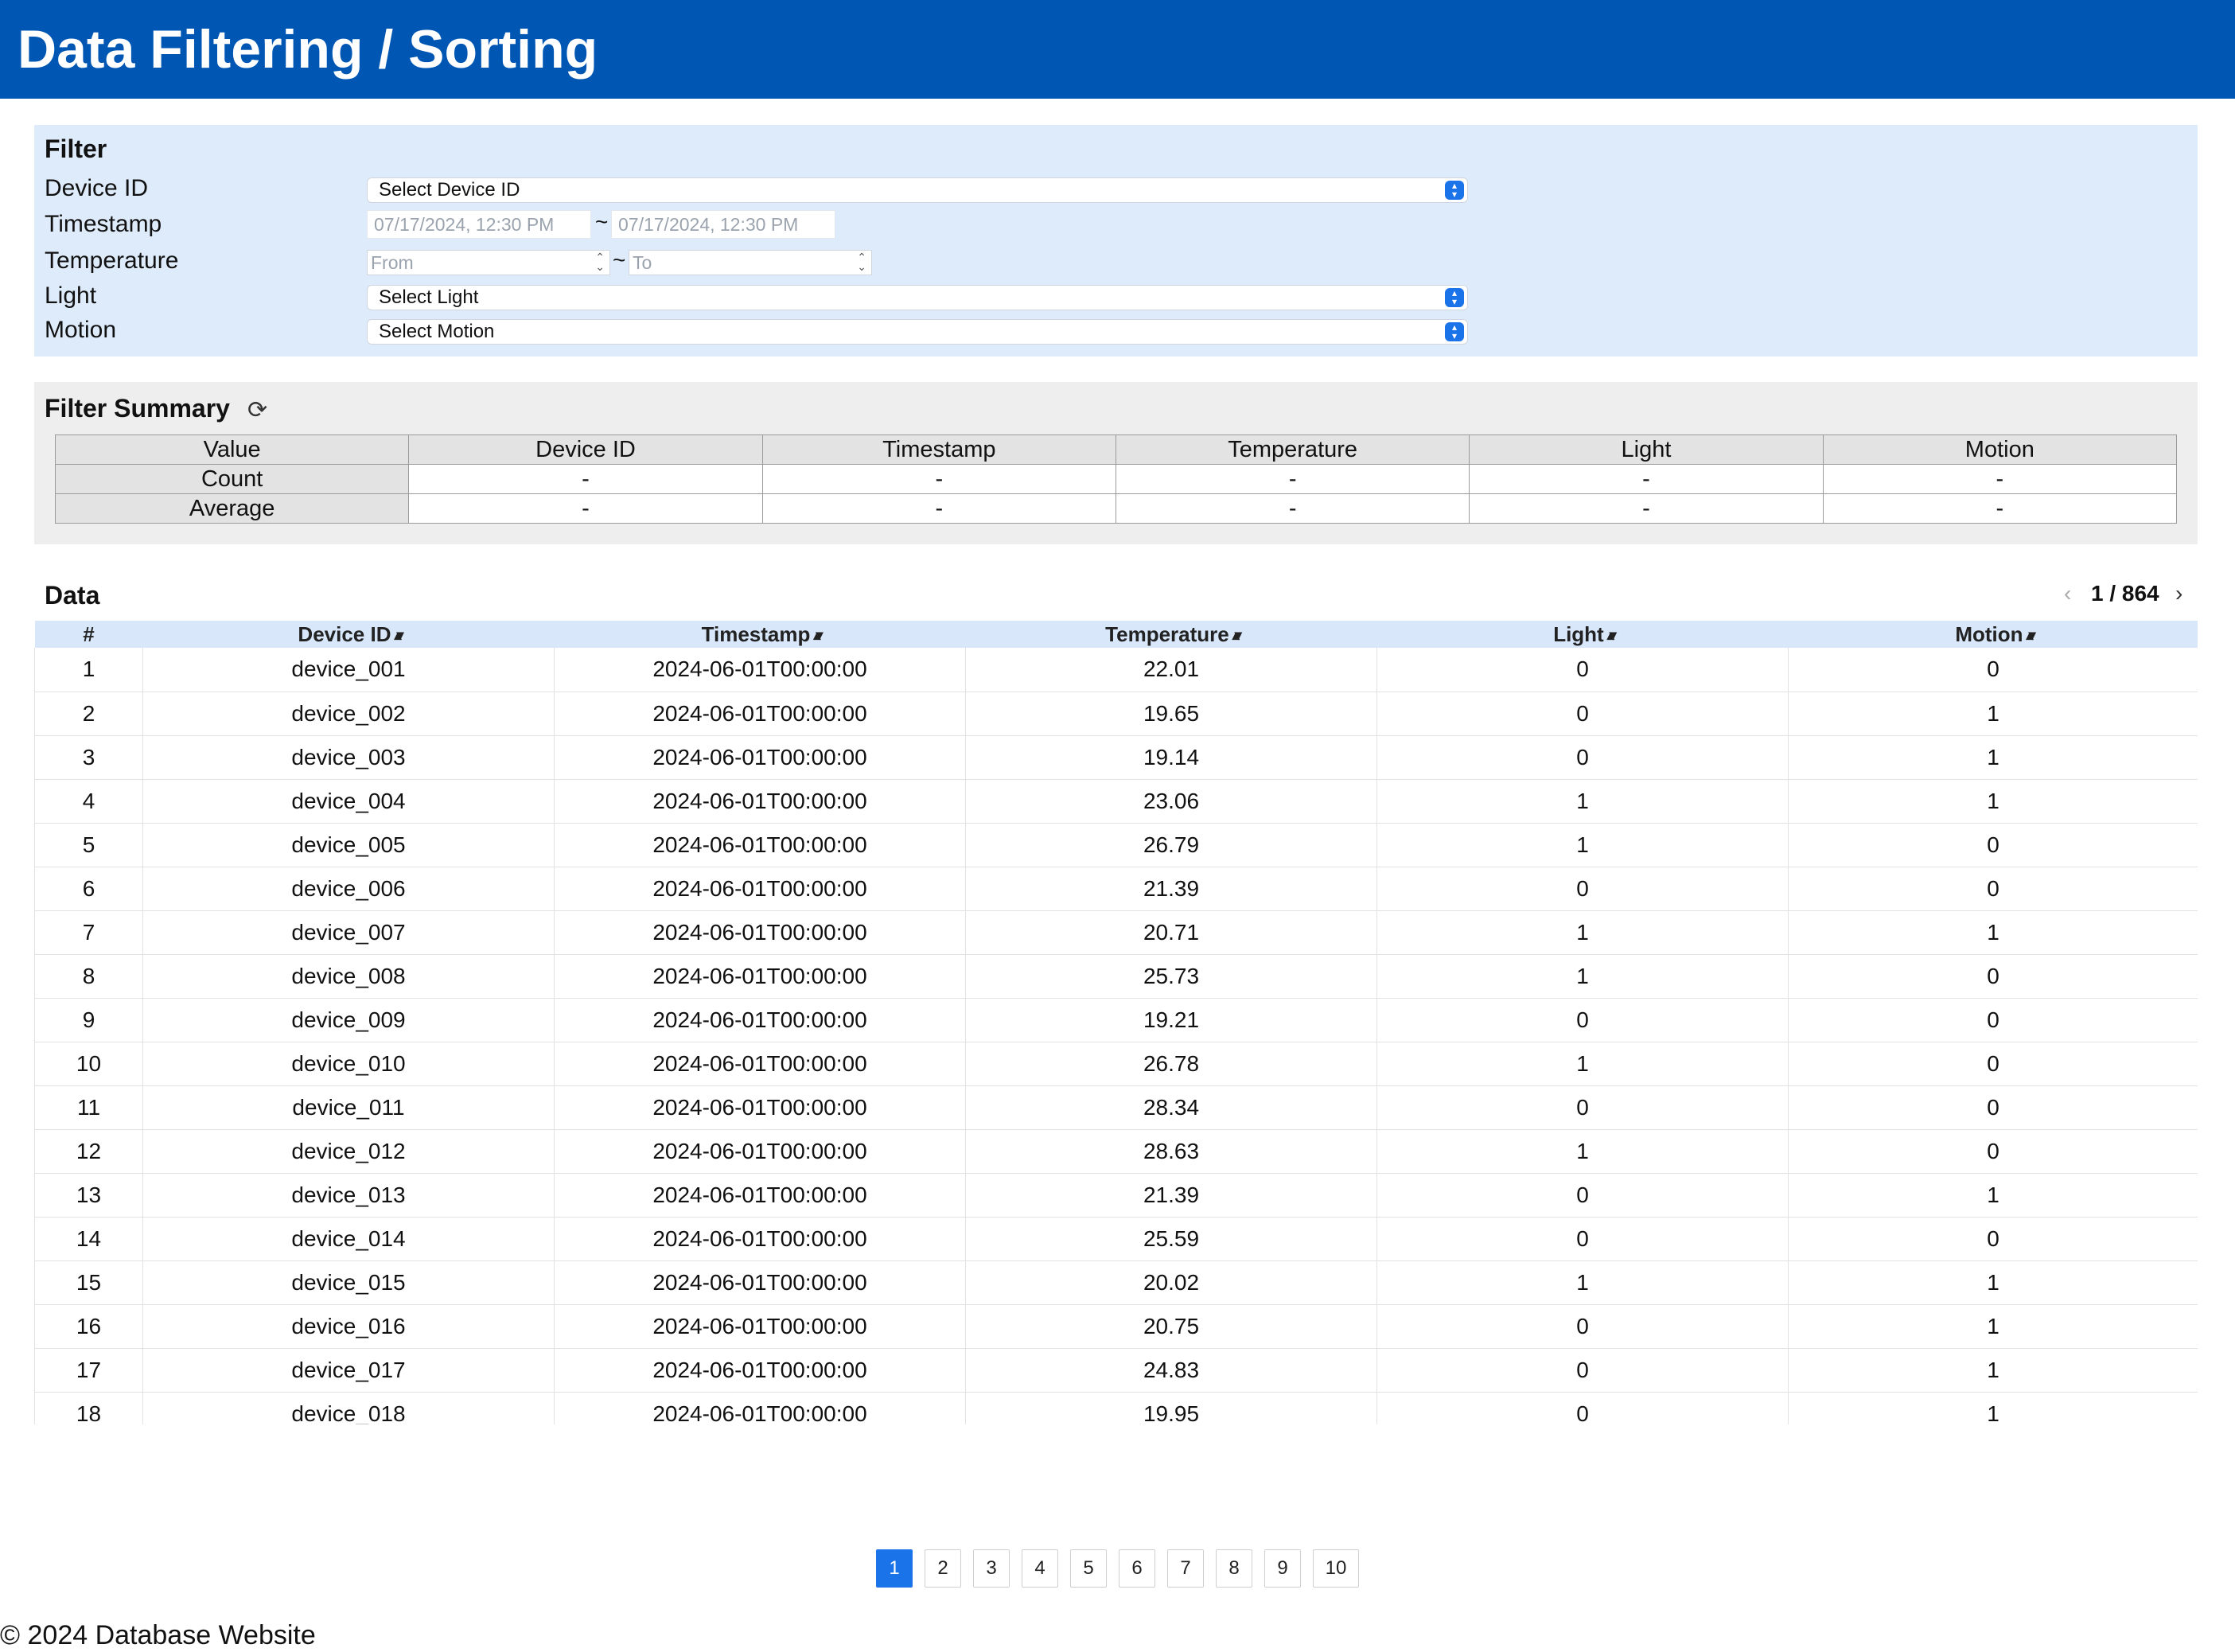 Image resolution: width=2235 pixels, height=1652 pixels. What do you see at coordinates (1582, 634) in the screenshot?
I see `column-header-light: Light ▴▾` at bounding box center [1582, 634].